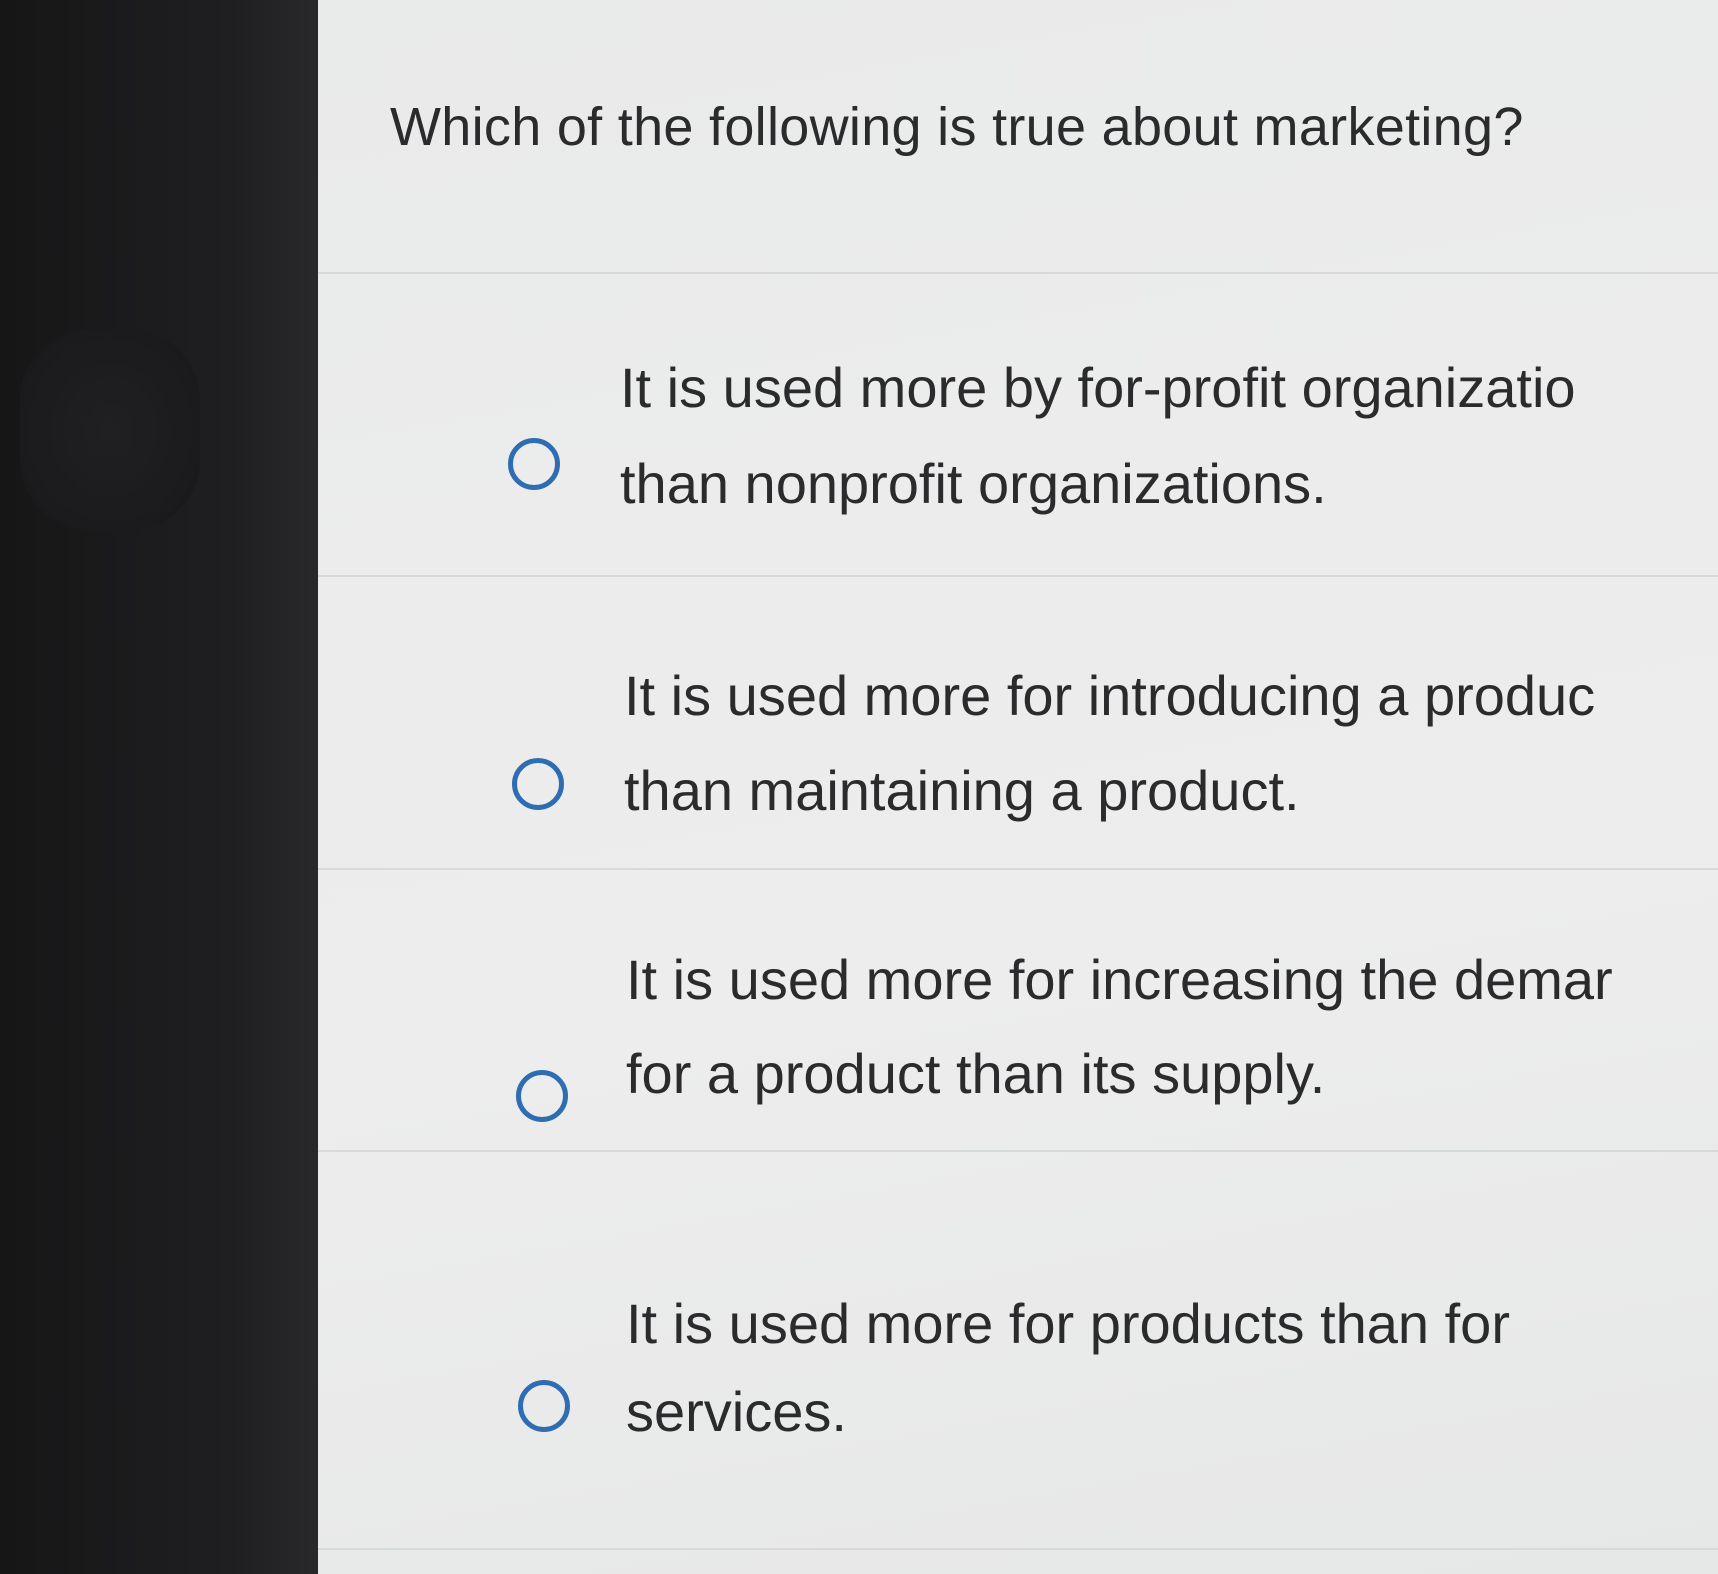  What do you see at coordinates (976, 1073) in the screenshot?
I see `option-3-line-2: for a product than its supply.` at bounding box center [976, 1073].